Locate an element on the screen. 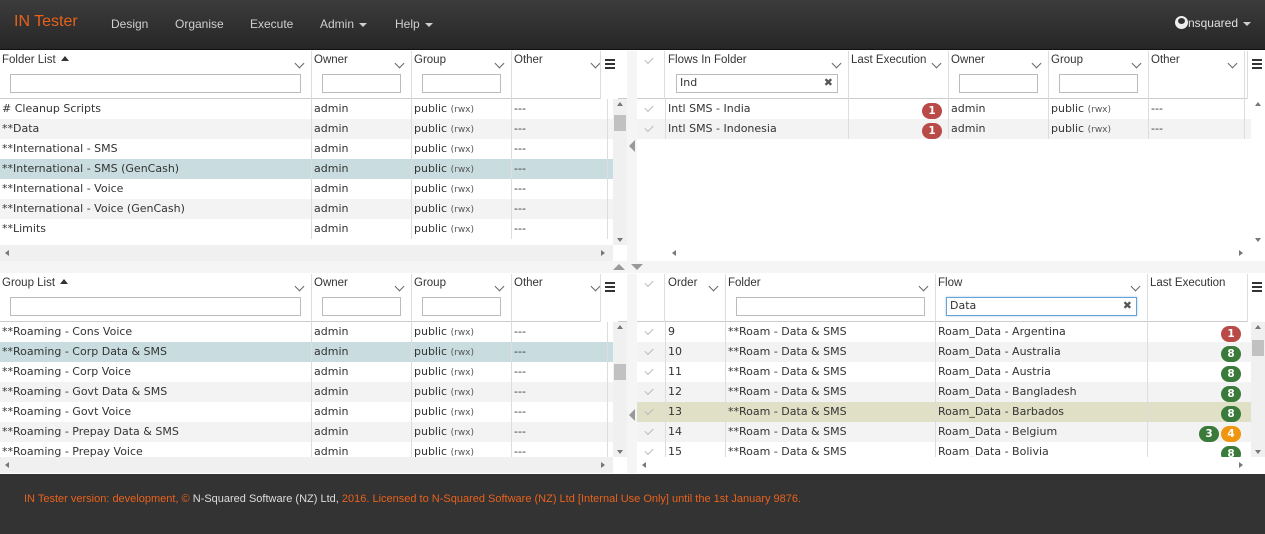  user-menu: nsquared is located at coordinates (1212, 23).